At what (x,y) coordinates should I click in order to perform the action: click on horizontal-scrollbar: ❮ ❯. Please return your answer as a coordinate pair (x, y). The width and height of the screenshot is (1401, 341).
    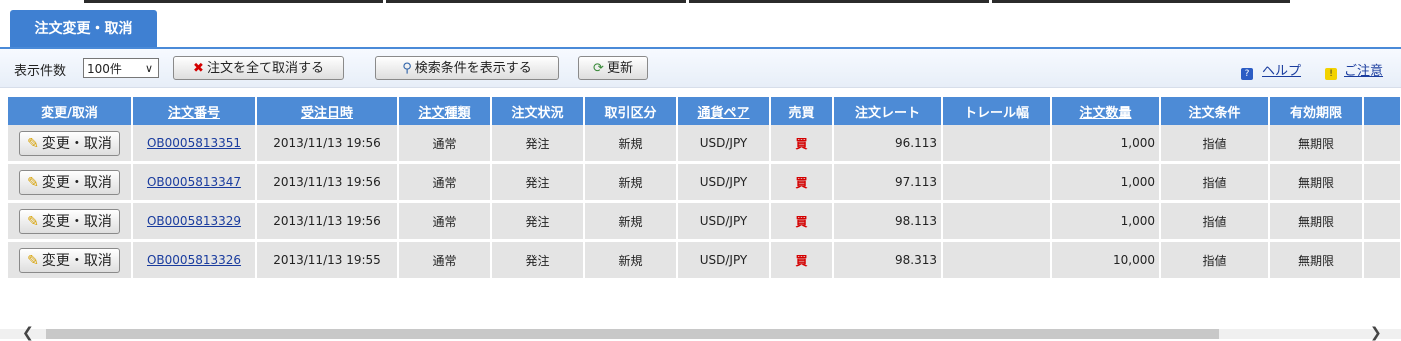
    Looking at the image, I should click on (700, 333).